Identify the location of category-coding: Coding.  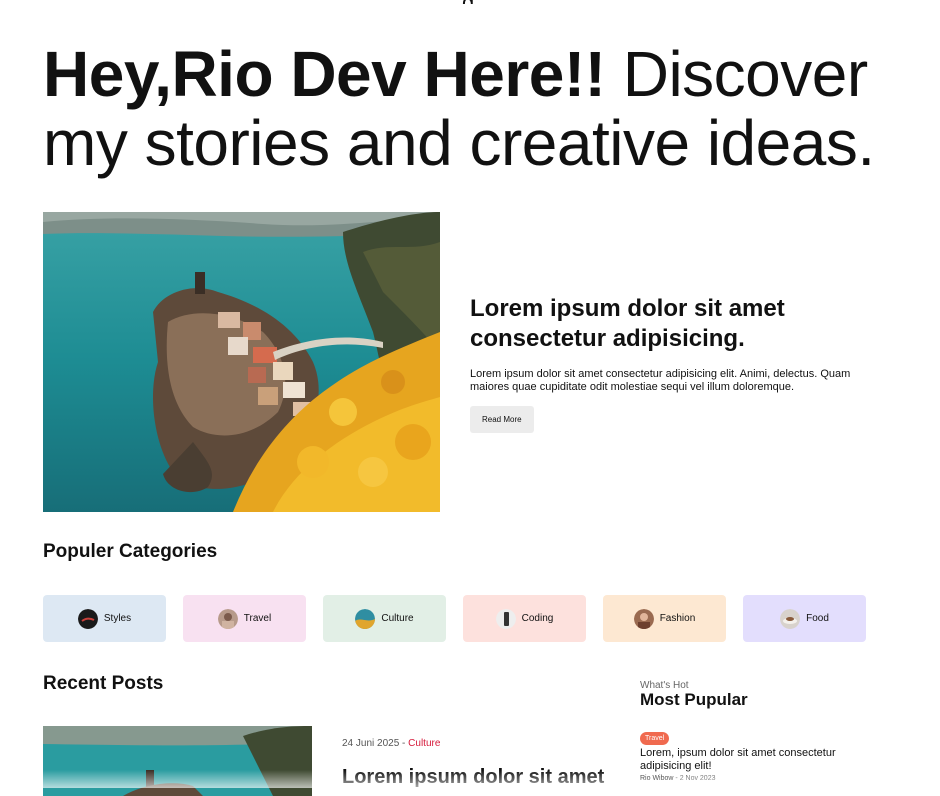
(524, 618).